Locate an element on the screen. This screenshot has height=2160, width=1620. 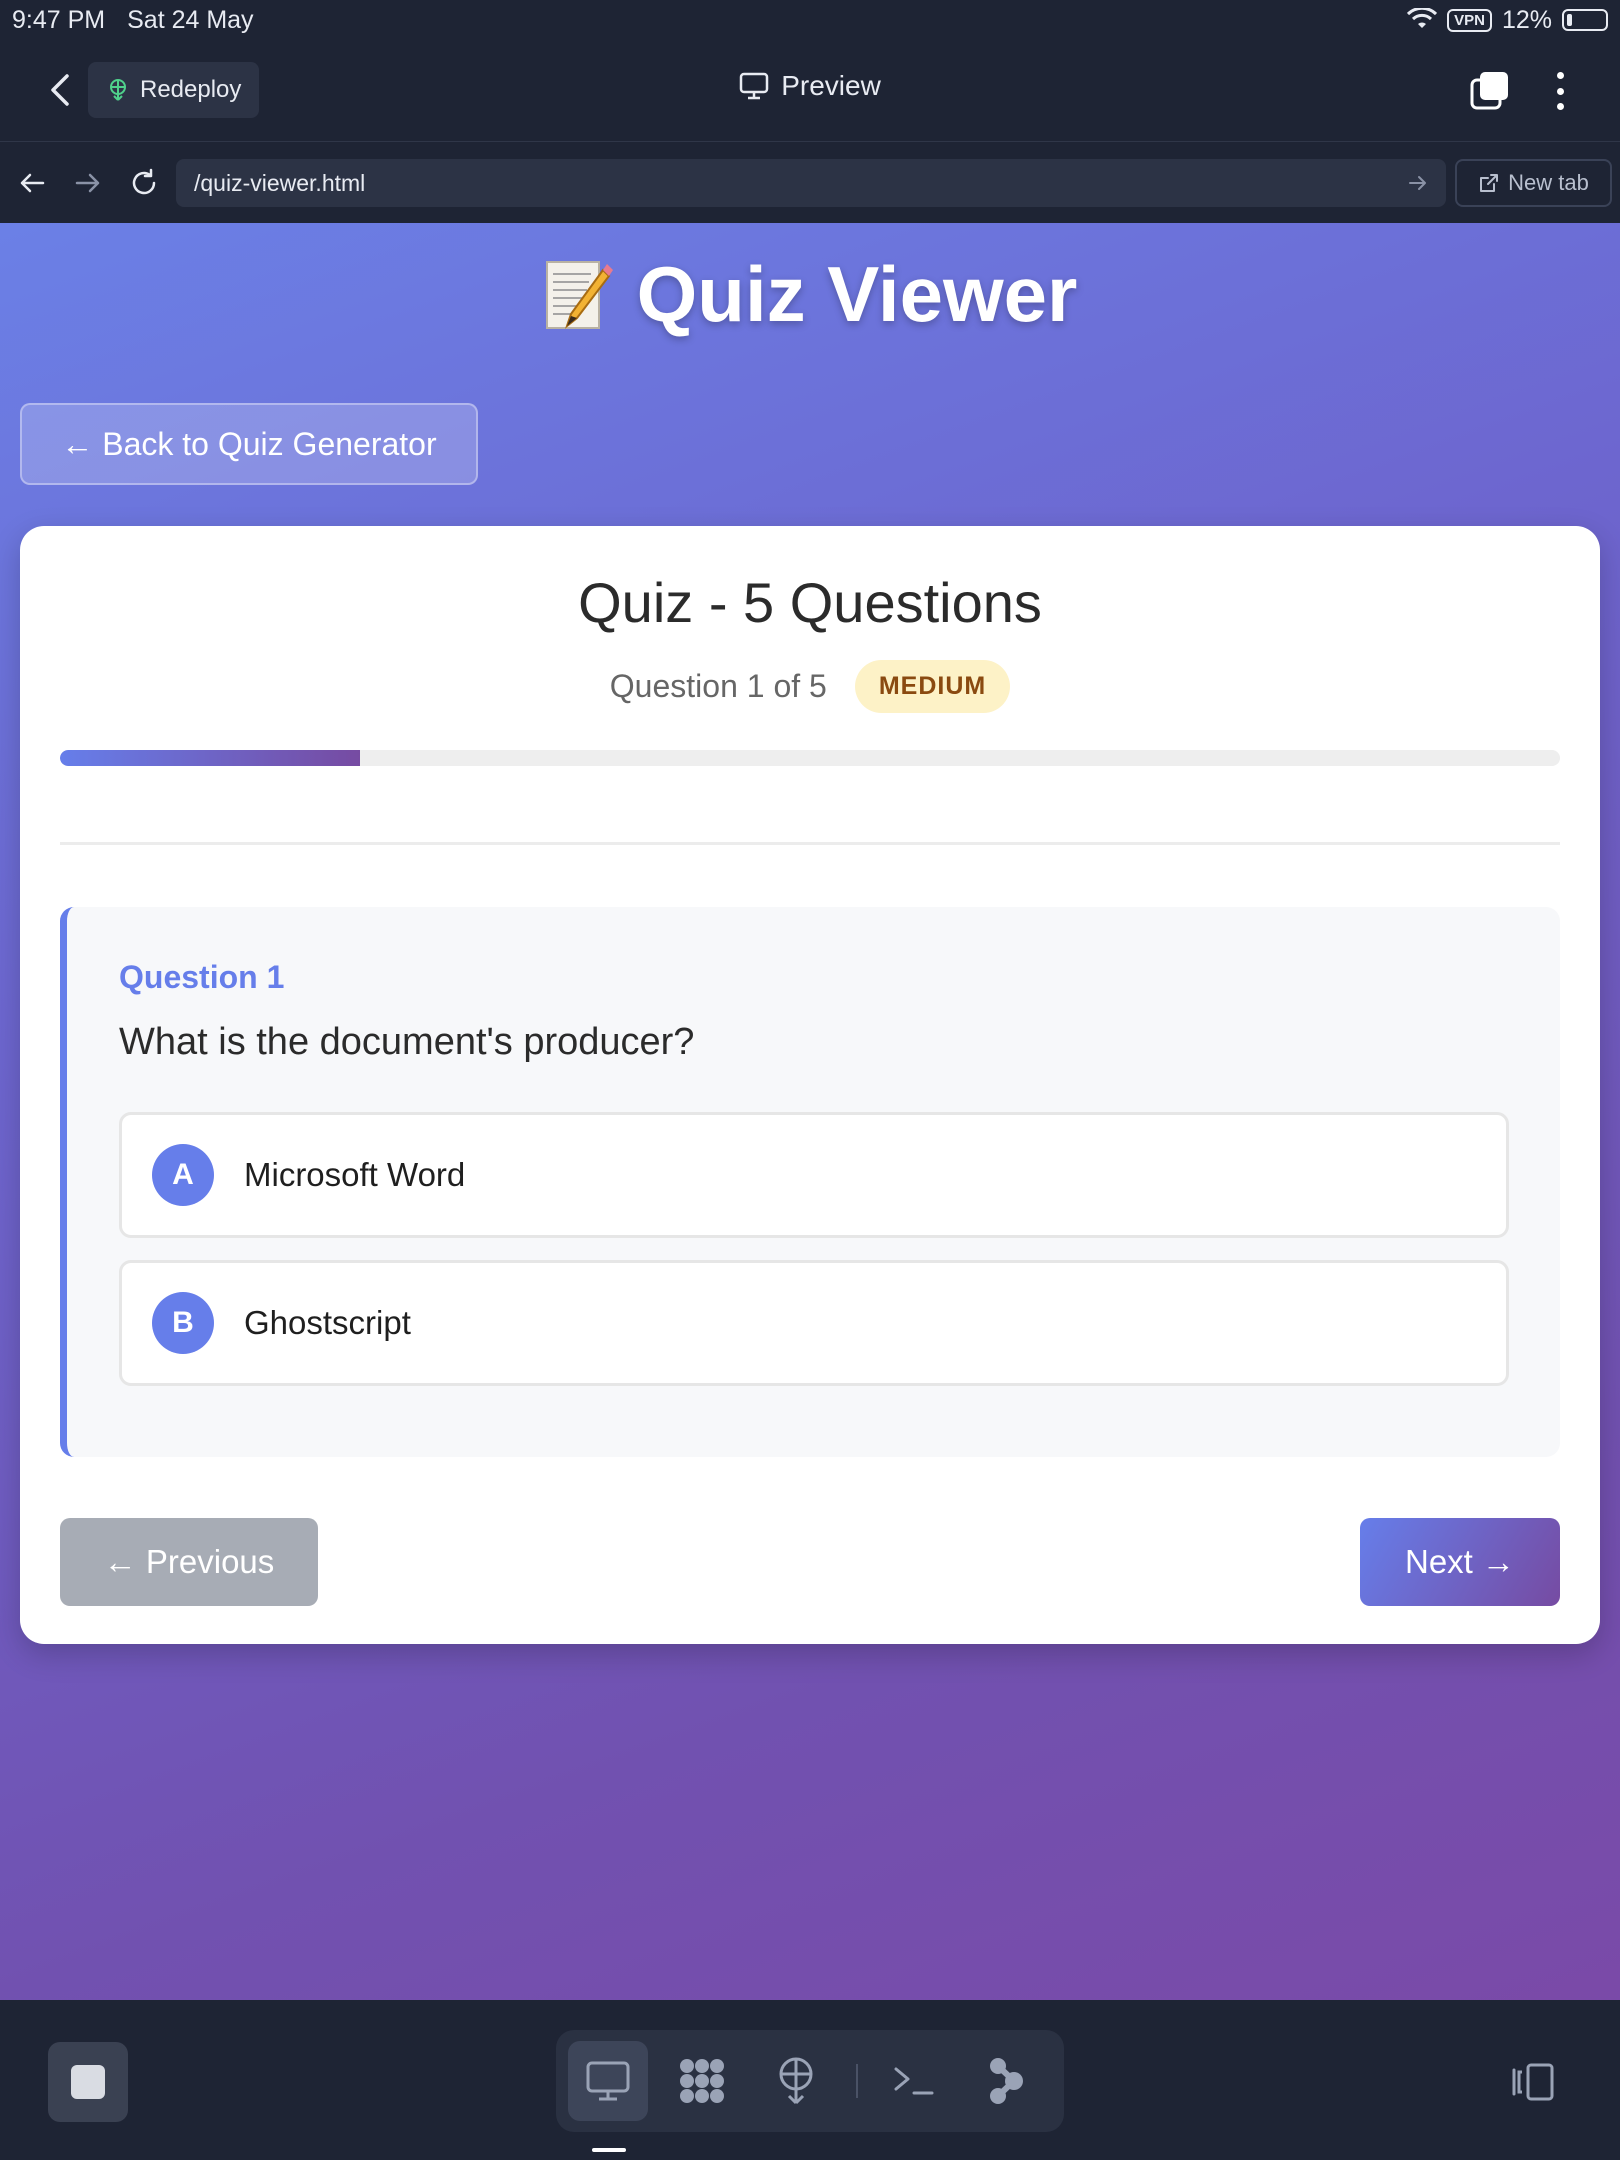
url-bar-row: /quiz-viewer.html New tab is located at coordinates (810, 183).